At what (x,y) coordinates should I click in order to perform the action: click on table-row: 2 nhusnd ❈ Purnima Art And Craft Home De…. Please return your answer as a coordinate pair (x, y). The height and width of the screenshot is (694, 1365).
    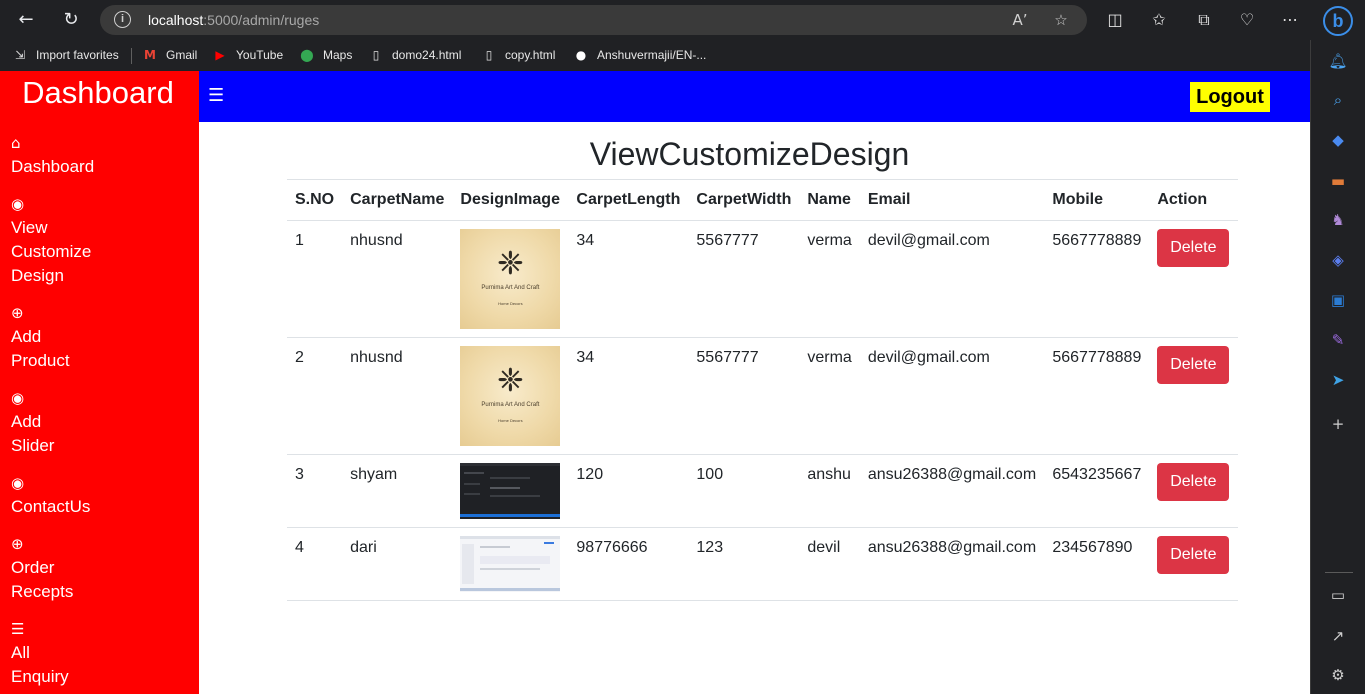
    Looking at the image, I should click on (762, 396).